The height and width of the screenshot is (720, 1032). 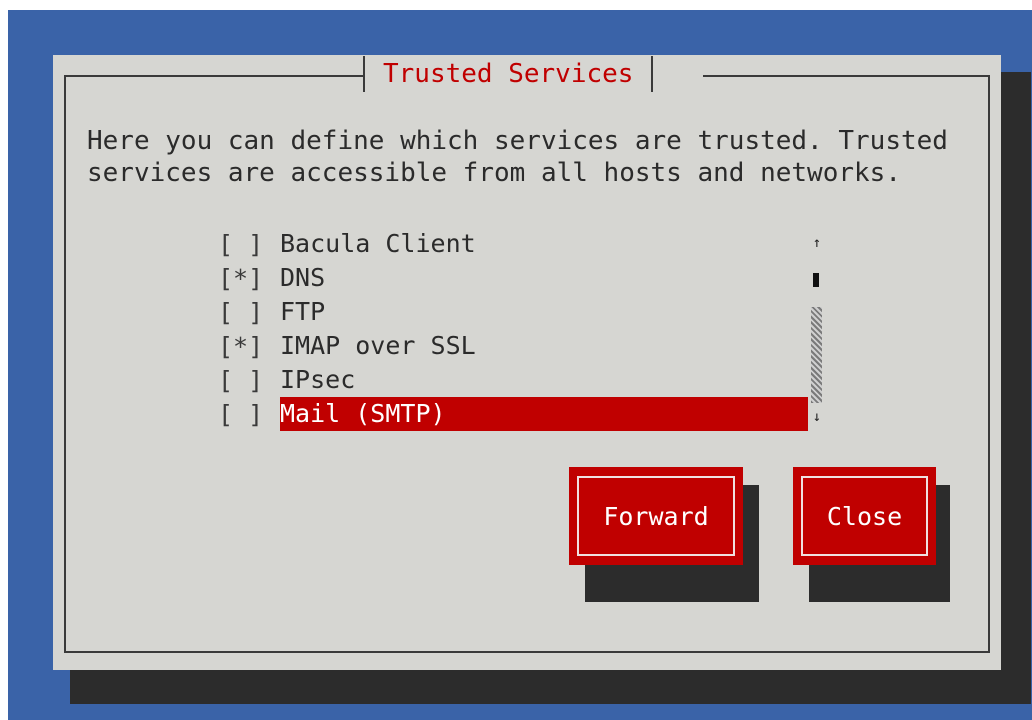 I want to click on list-item-dns: [*] DNS, so click(x=538, y=278).